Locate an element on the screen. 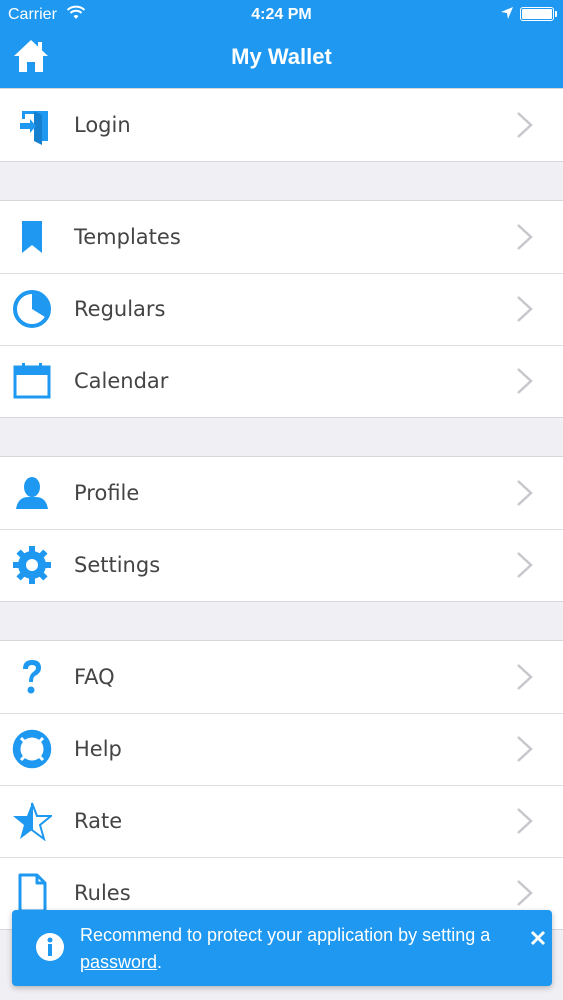 This screenshot has height=1000, width=563. status-time: 4:24 PM is located at coordinates (281, 14).